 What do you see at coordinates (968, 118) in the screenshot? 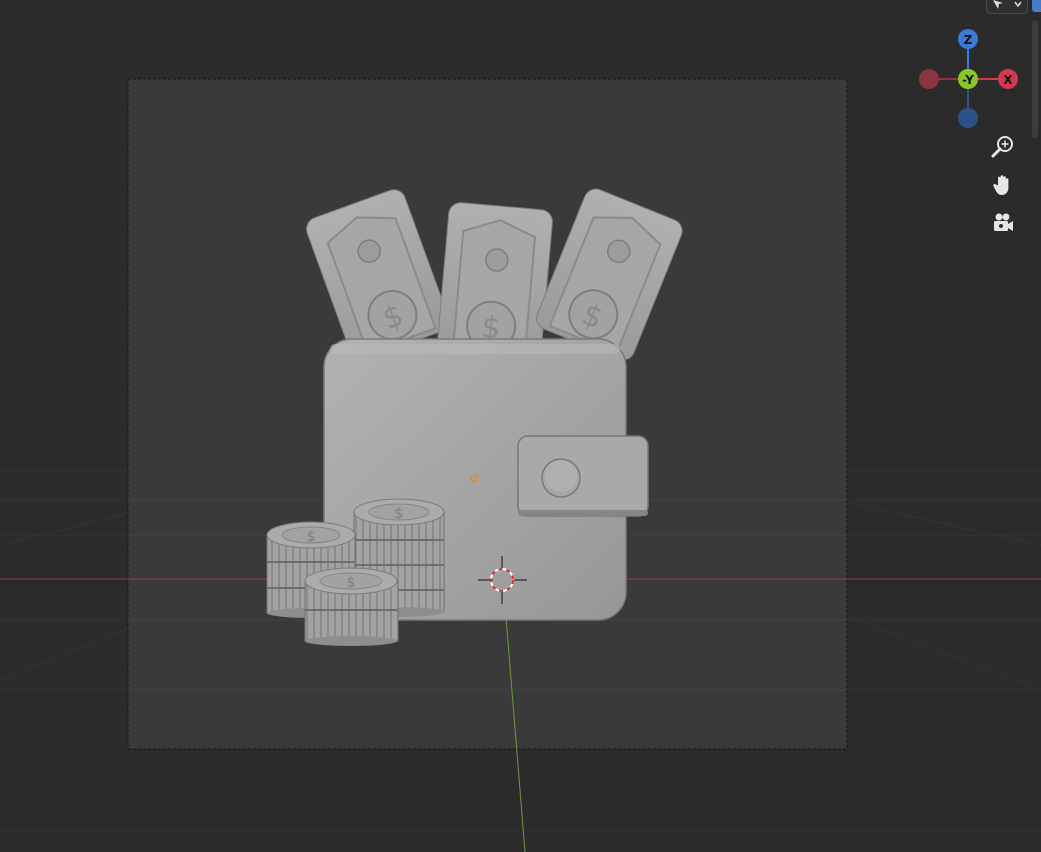
I see `gizmo-neg-z-handle` at bounding box center [968, 118].